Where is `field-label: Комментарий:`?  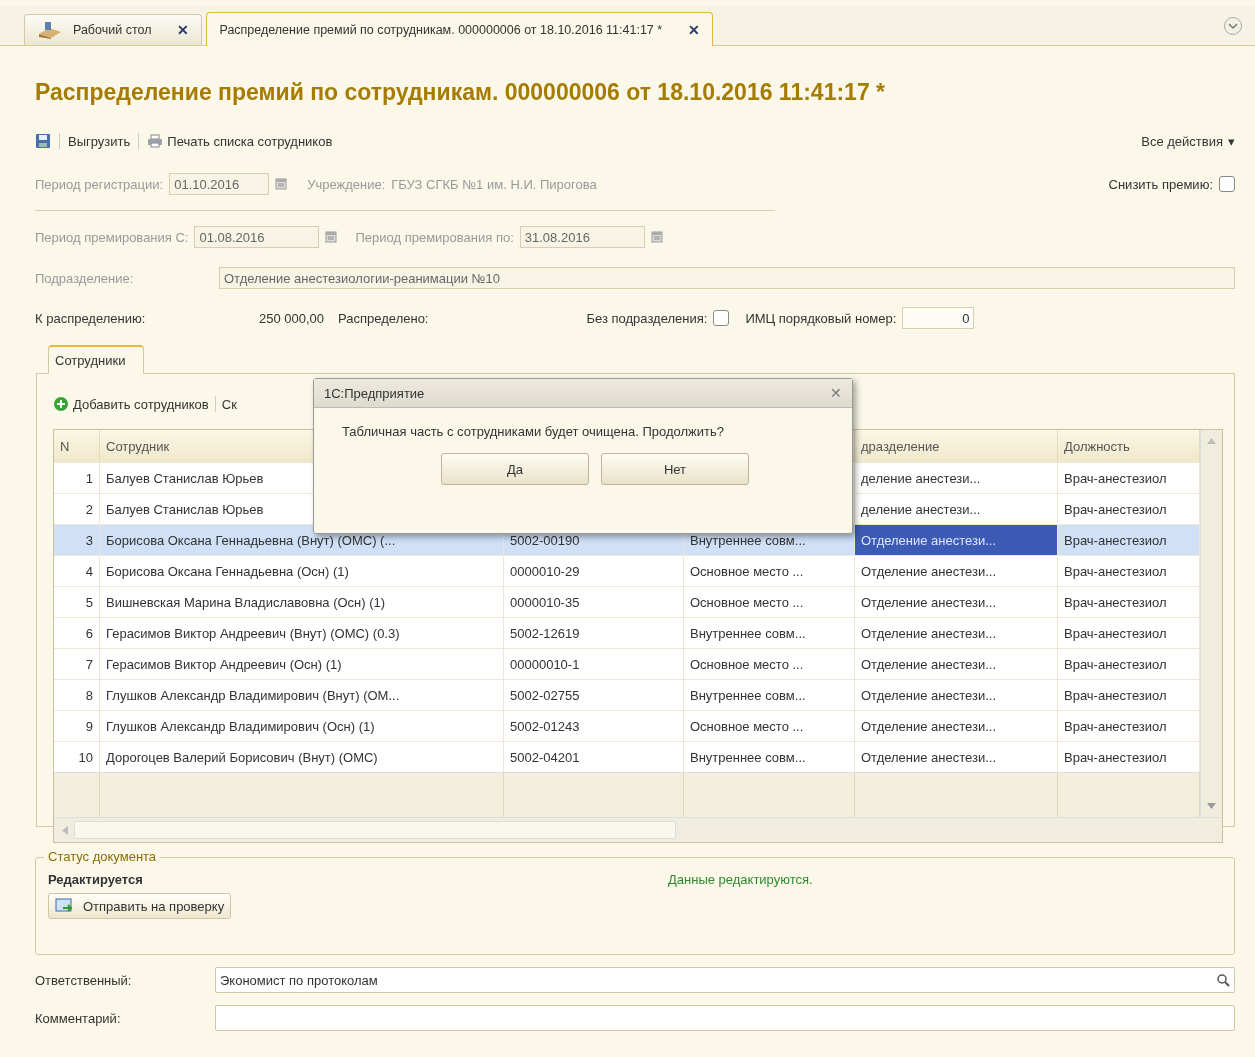 field-label: Комментарий: is located at coordinates (78, 1018).